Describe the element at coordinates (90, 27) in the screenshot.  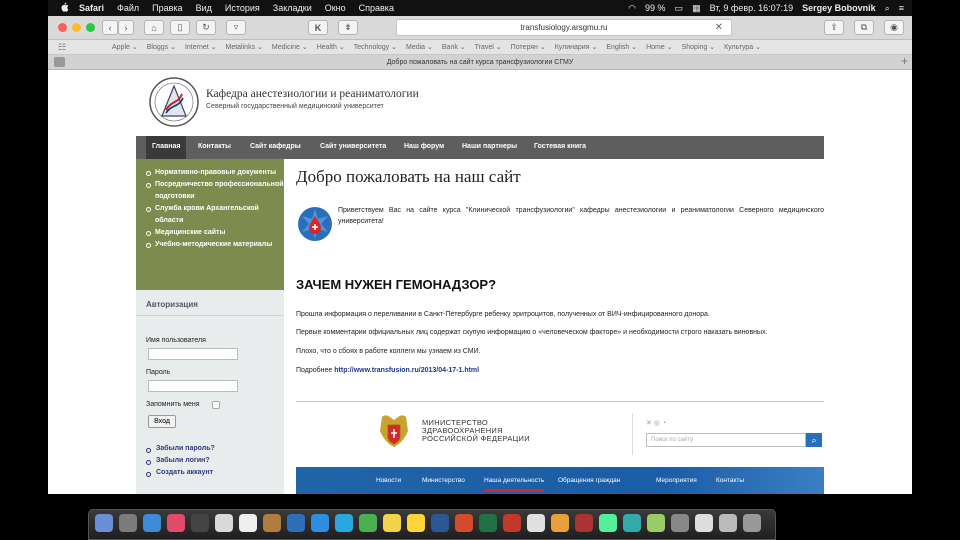
I see `zoom-window-button` at that location.